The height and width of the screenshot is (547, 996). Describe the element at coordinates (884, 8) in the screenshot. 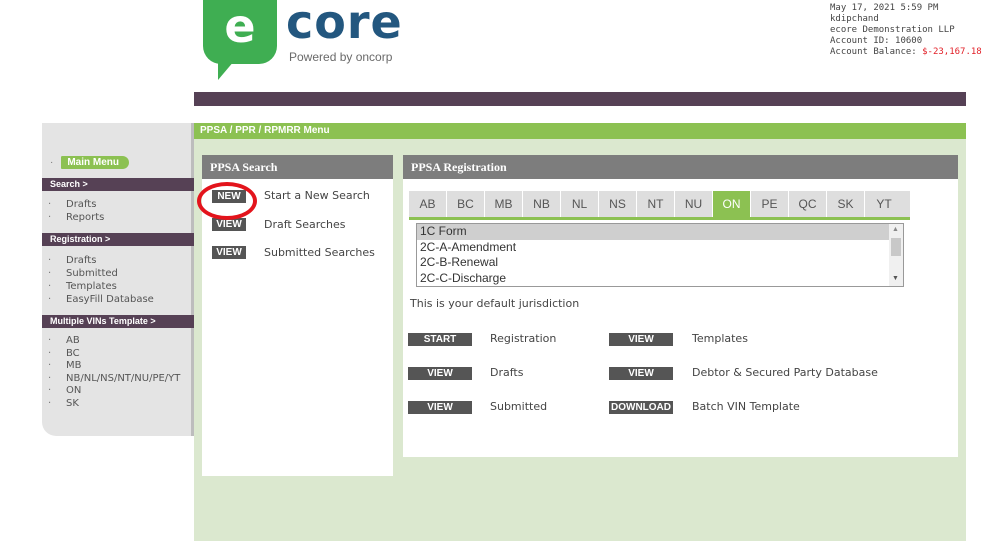

I see `datetime: May 17, 2021 5:59 PM` at that location.